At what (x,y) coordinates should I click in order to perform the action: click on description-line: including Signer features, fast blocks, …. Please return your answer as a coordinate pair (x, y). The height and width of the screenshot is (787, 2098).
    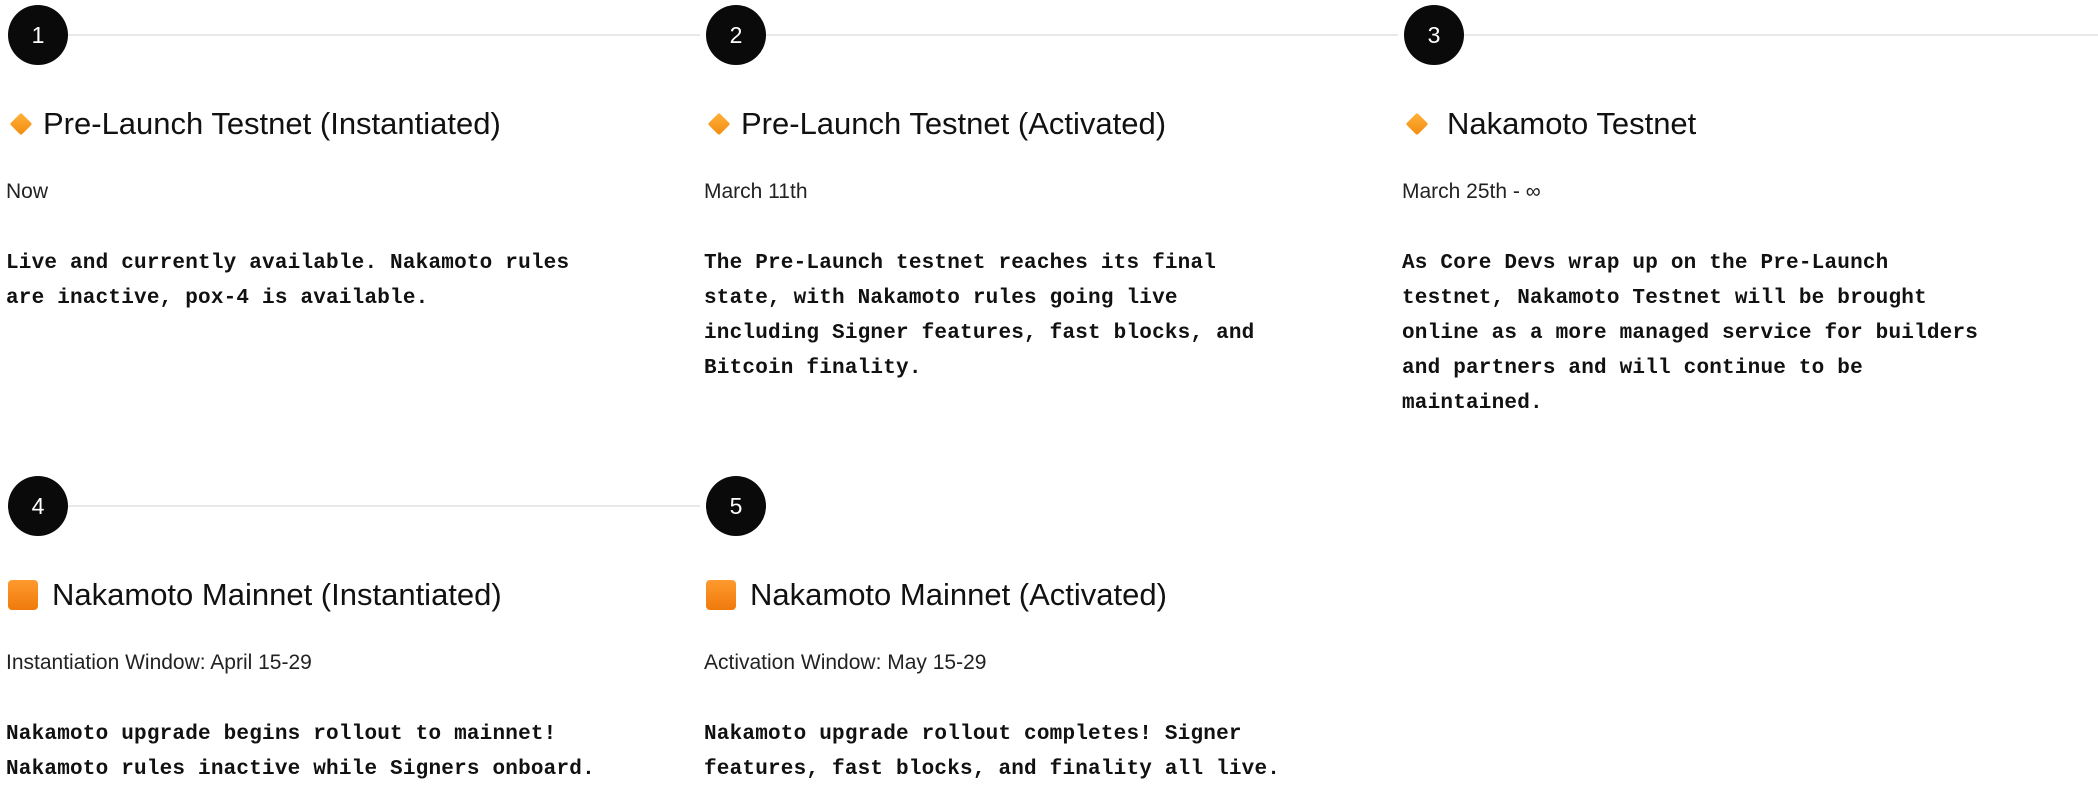
    Looking at the image, I should click on (979, 333).